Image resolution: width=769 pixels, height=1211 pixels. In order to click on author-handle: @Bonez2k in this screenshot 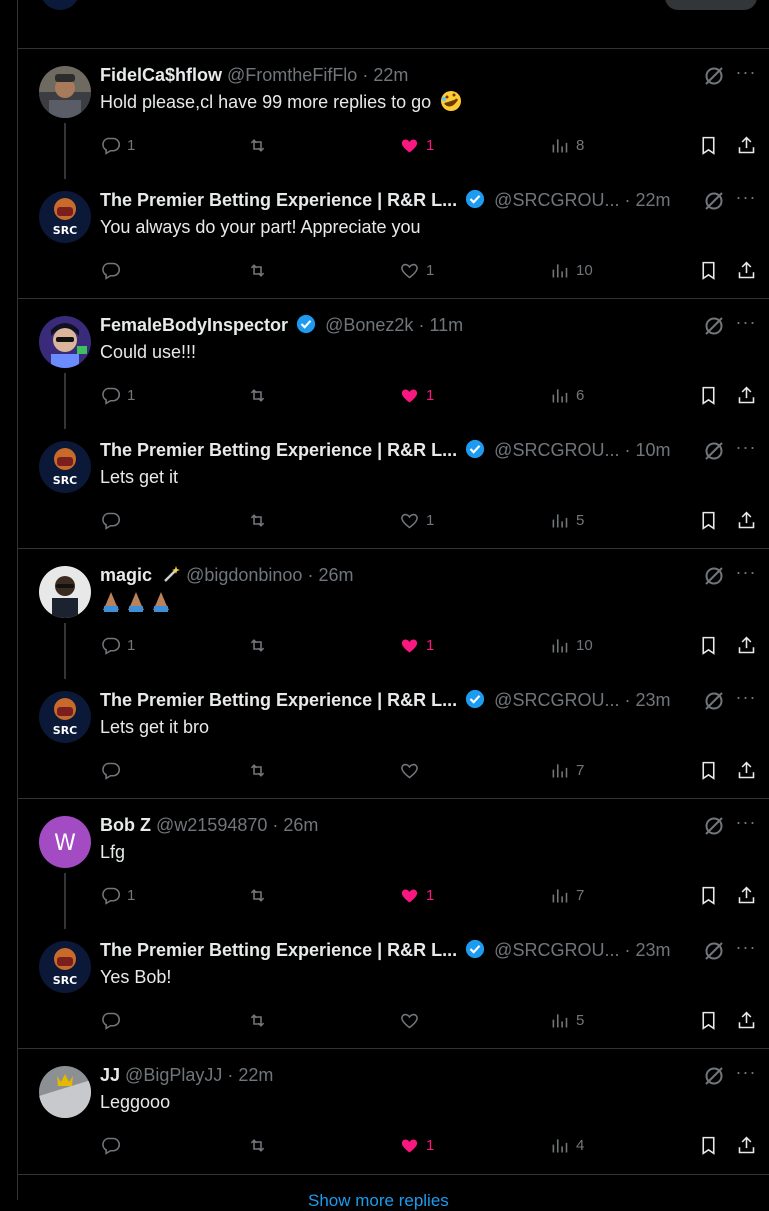, I will do `click(369, 325)`.